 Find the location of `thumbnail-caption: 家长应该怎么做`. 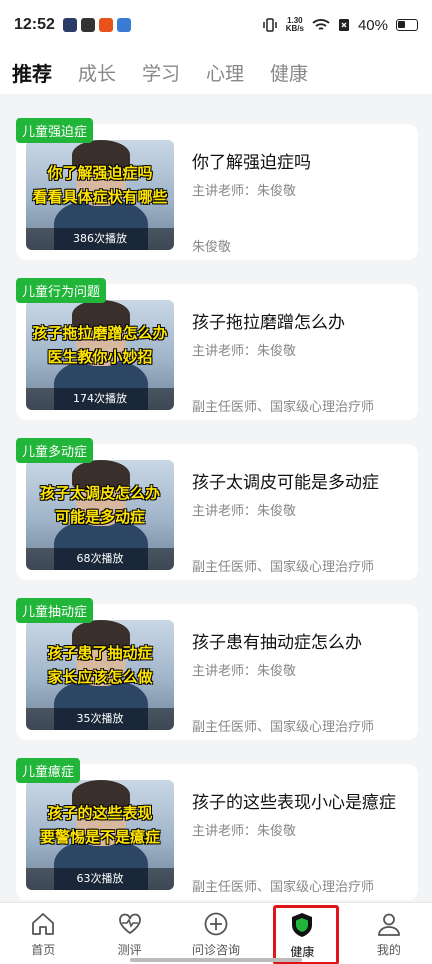

thumbnail-caption: 家长应该怎么做 is located at coordinates (100, 677).